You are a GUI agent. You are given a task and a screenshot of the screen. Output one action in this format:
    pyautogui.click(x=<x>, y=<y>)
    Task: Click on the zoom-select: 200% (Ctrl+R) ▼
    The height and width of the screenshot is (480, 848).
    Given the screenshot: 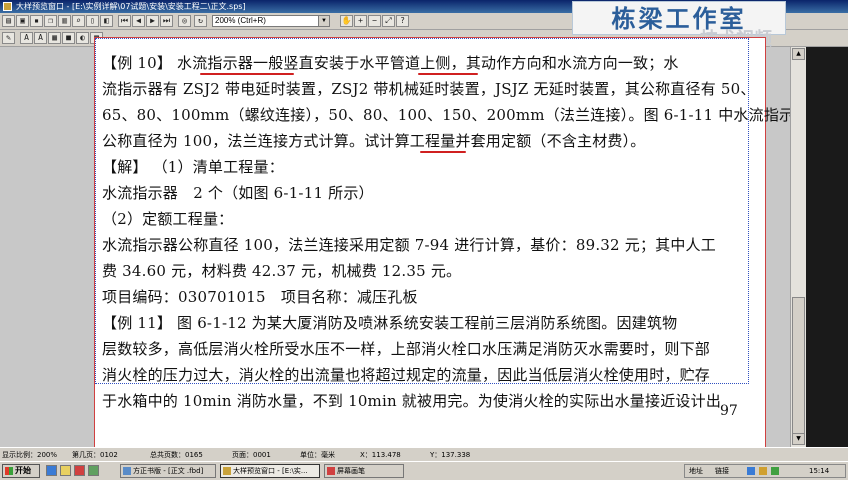 What is the action you would take?
    pyautogui.click(x=271, y=21)
    